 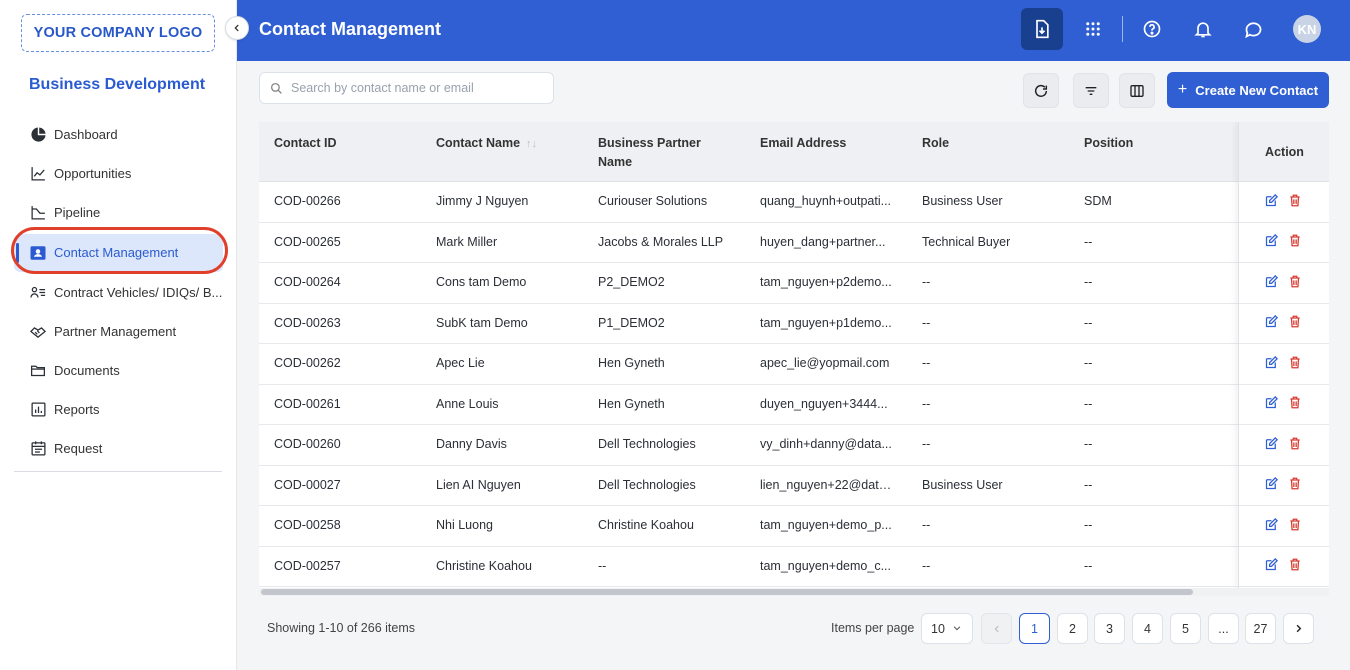 I want to click on horizontal-scrollbar, so click(x=794, y=592).